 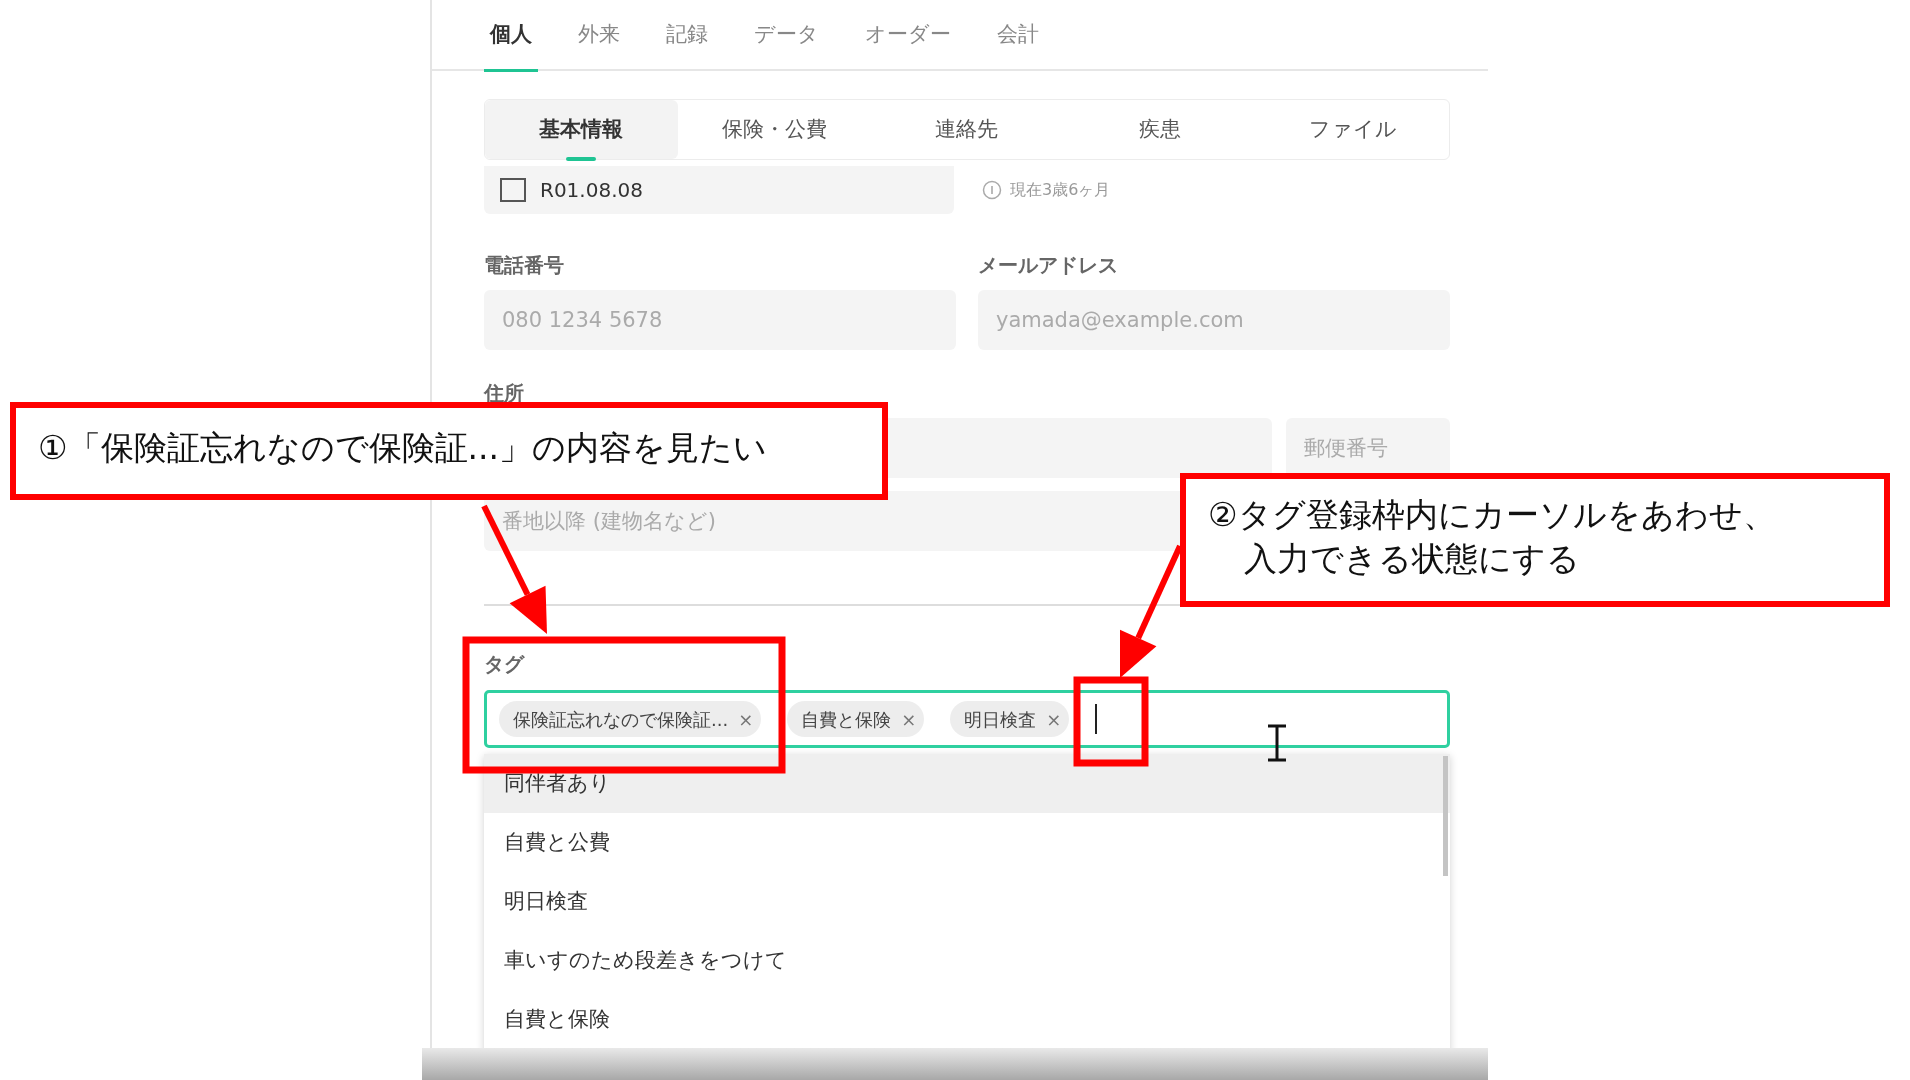 What do you see at coordinates (1048, 265) in the screenshot?
I see `field-label: メールアドレス` at bounding box center [1048, 265].